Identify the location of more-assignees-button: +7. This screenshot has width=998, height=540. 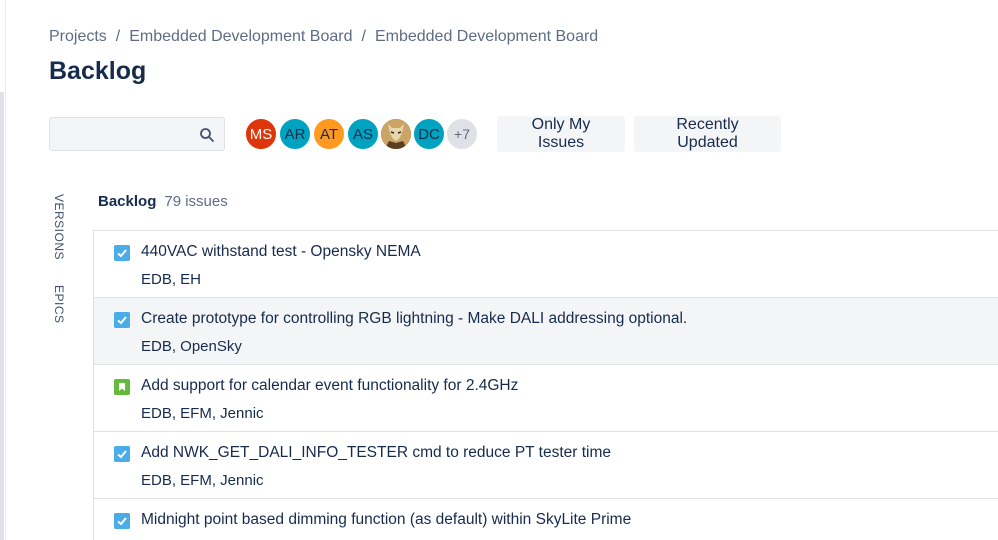
(462, 134).